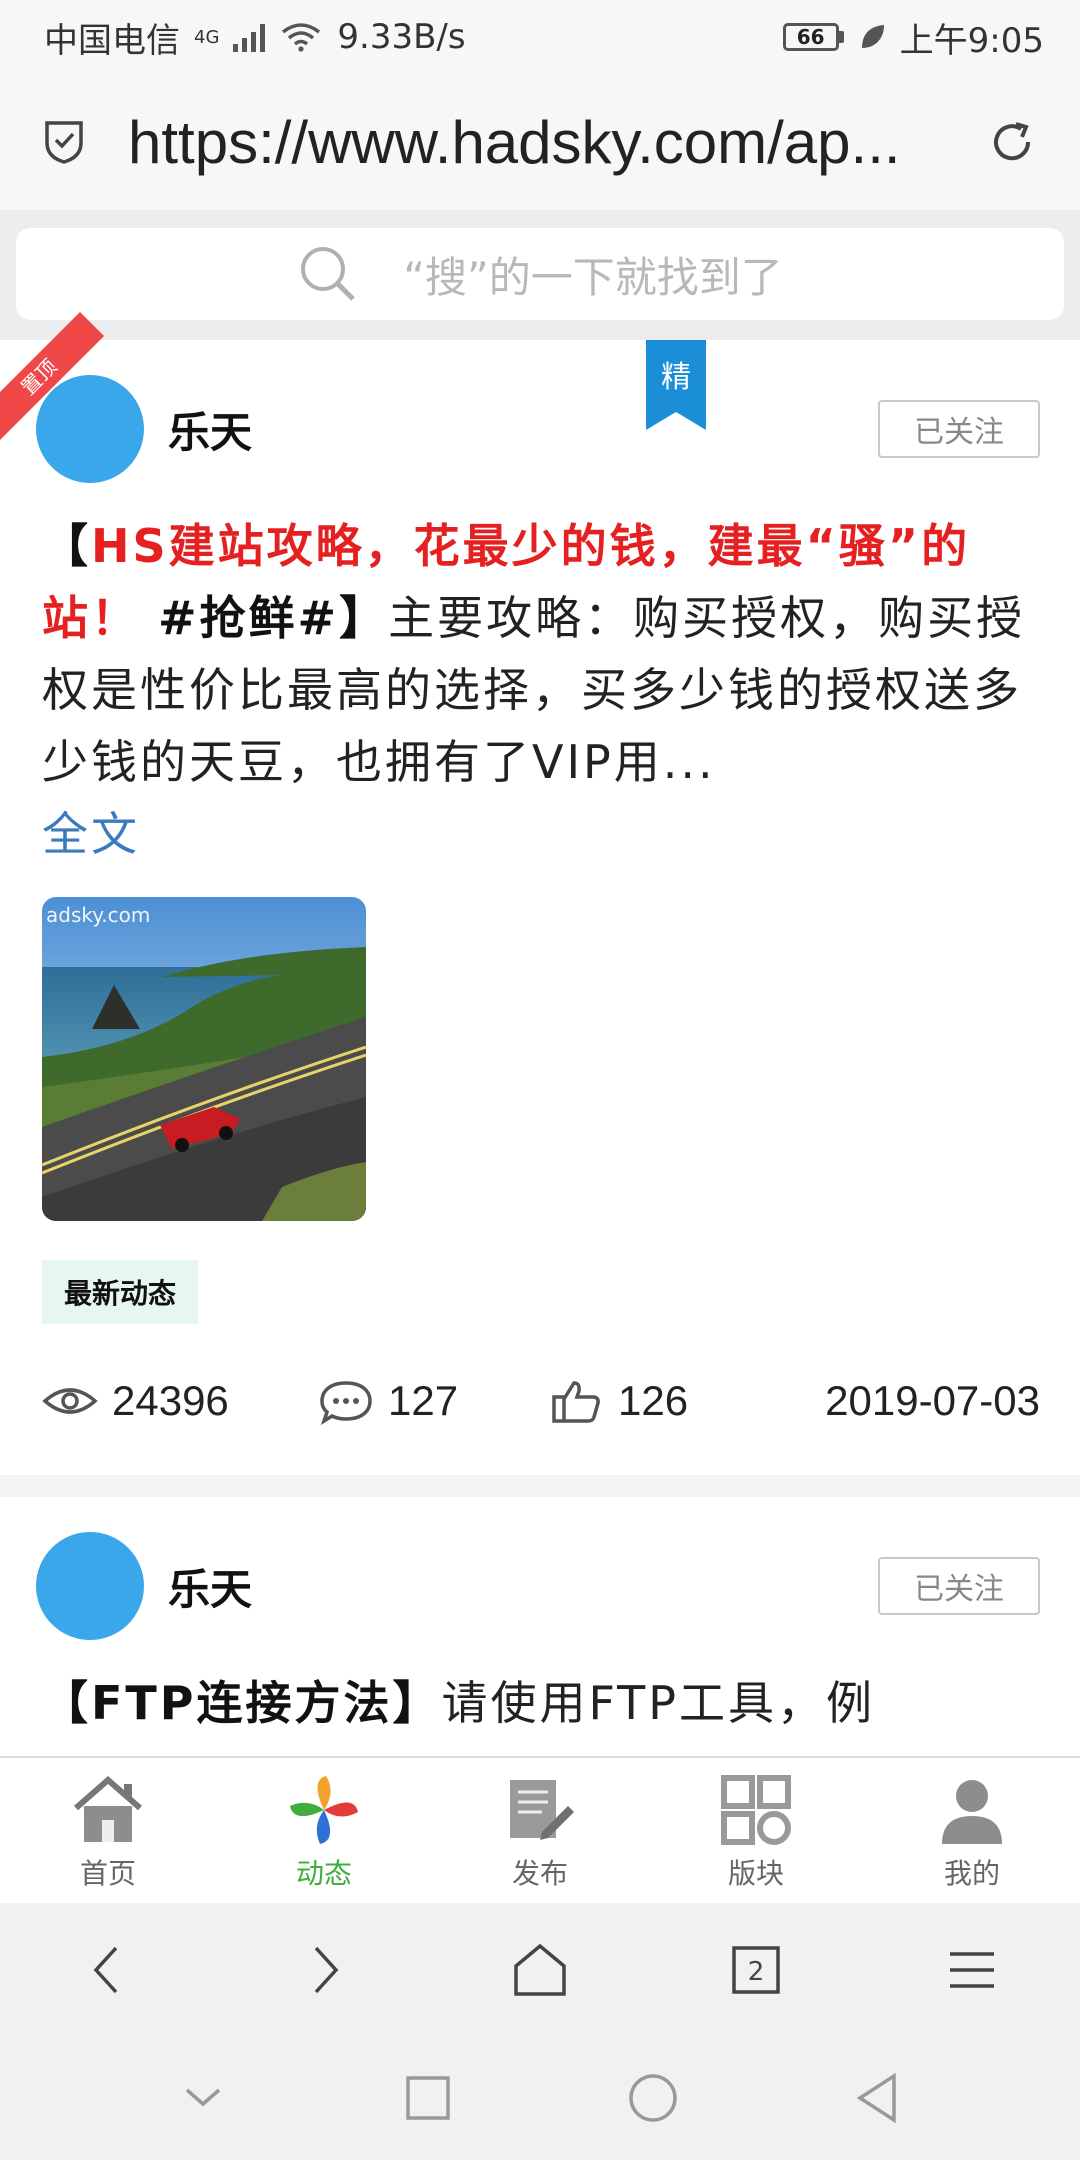  I want to click on tab-label: 动态, so click(323, 1873).